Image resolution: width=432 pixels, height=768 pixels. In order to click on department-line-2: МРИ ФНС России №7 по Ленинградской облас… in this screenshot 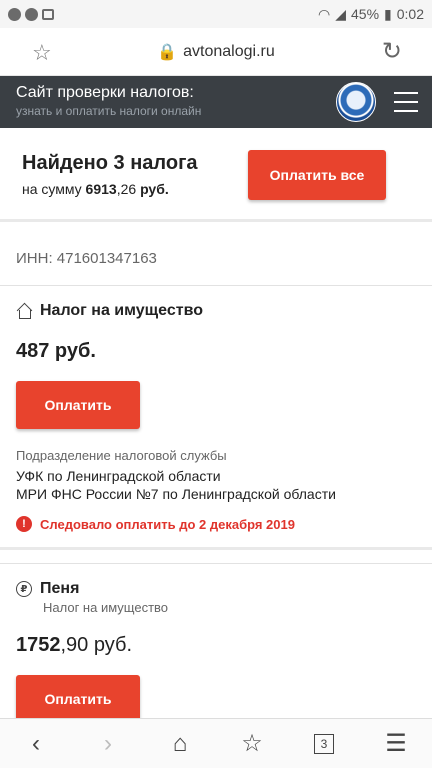, I will do `click(176, 494)`.